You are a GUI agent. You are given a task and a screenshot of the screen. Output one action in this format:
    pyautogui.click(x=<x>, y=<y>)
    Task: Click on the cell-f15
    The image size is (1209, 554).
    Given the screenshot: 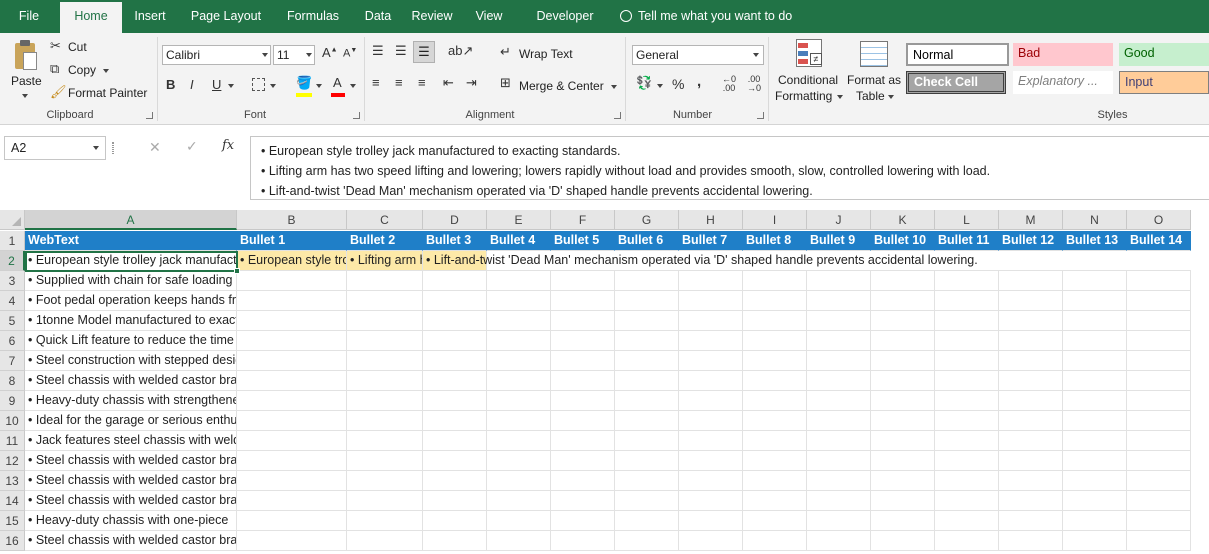 What is the action you would take?
    pyautogui.click(x=583, y=521)
    